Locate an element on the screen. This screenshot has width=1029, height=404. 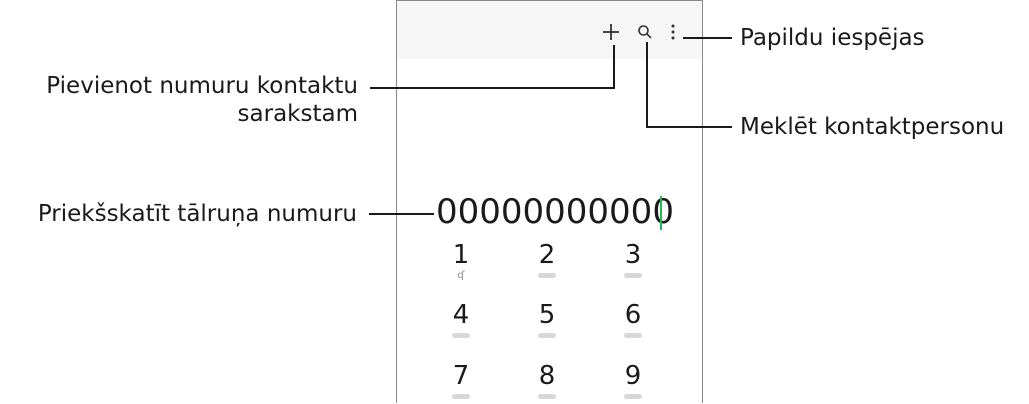
callout-add-contact-line2: sarakstam is located at coordinates (297, 114).